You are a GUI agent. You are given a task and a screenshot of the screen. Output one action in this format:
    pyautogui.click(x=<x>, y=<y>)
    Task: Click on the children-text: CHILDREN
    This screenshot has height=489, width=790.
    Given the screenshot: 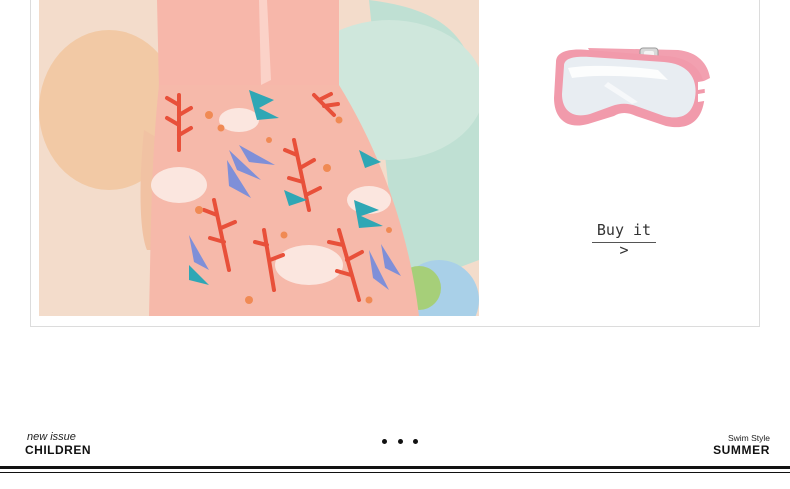 What is the action you would take?
    pyautogui.click(x=58, y=450)
    